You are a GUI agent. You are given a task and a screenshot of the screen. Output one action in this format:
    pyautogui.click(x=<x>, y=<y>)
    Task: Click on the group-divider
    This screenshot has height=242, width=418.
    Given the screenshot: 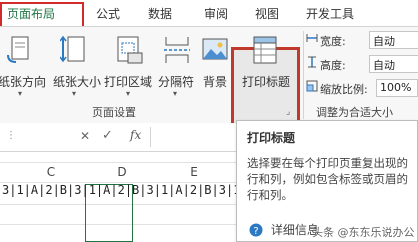 What is the action you would take?
    pyautogui.click(x=303, y=75)
    